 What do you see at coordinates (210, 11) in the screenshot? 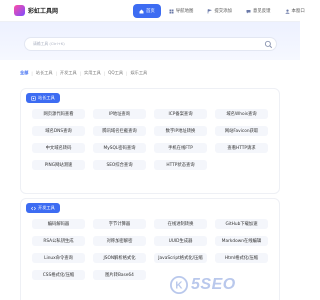
I see `flag-icon` at bounding box center [210, 11].